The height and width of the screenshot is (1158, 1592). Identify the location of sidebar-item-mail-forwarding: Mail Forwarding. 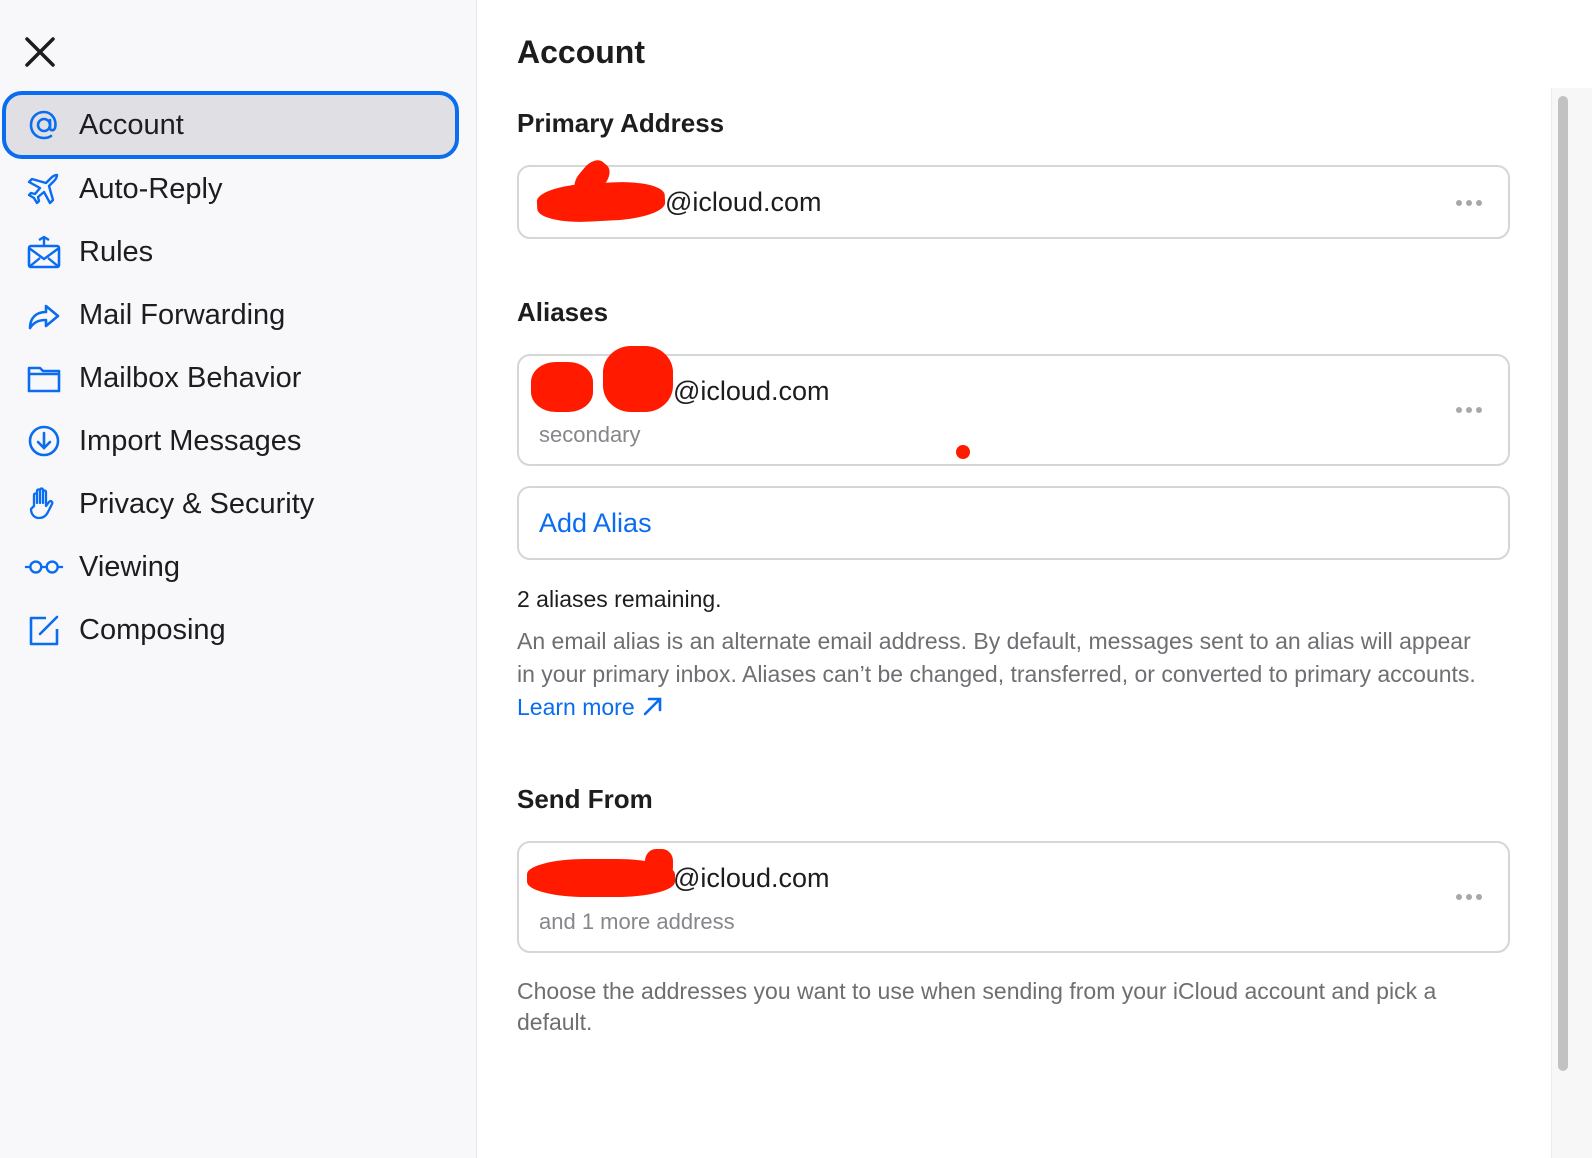
(230, 315).